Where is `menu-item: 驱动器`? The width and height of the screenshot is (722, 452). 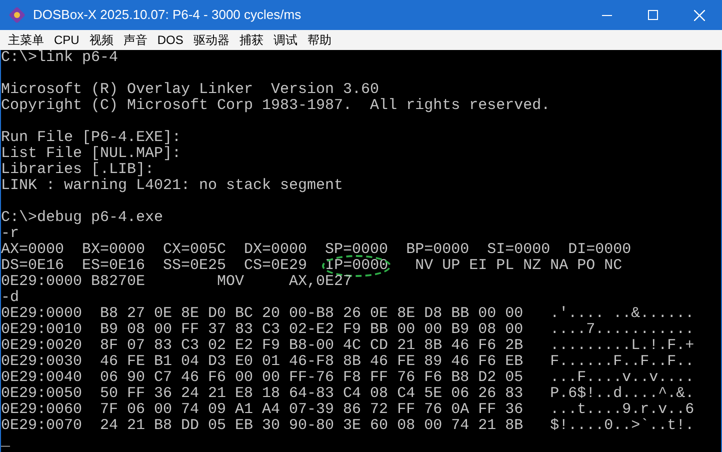
menu-item: 驱动器 is located at coordinates (211, 40).